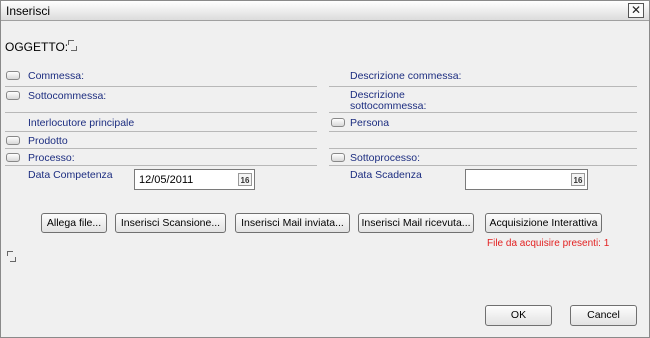  What do you see at coordinates (406, 76) in the screenshot?
I see `descrizione-commessa-label: Descrizione commessa:` at bounding box center [406, 76].